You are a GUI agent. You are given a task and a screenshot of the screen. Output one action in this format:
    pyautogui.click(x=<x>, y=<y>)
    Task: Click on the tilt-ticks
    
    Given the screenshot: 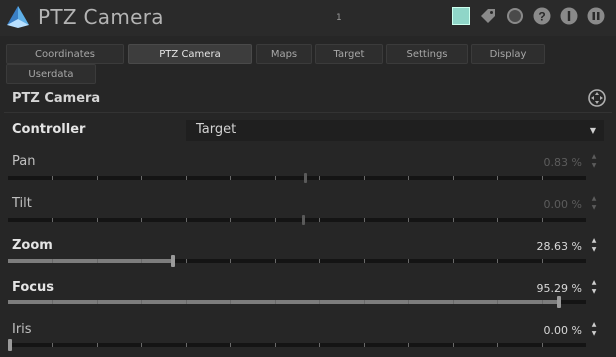 What is the action you would take?
    pyautogui.click(x=297, y=220)
    